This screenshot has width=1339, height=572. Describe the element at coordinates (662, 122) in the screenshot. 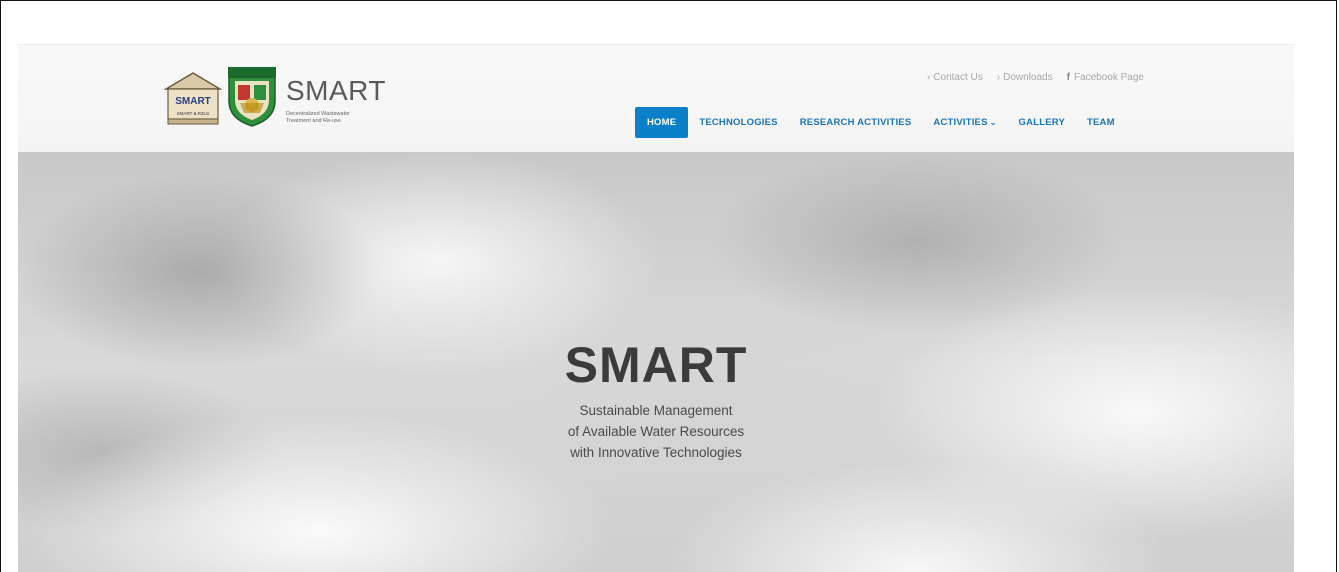

I see `nav-item-home: HOME` at that location.